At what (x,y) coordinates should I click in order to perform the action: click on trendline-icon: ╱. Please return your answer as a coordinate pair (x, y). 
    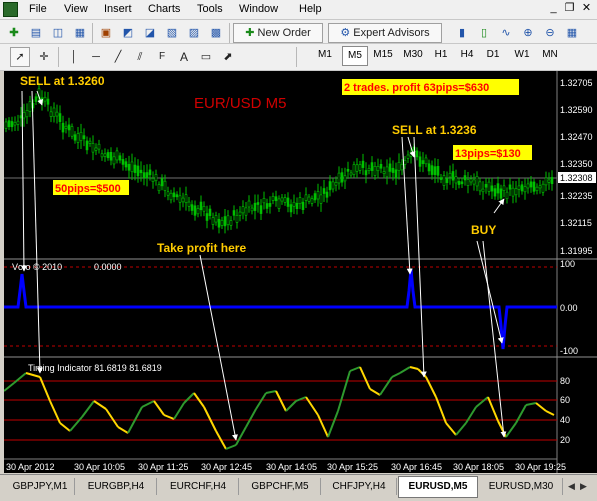
    Looking at the image, I should click on (118, 57).